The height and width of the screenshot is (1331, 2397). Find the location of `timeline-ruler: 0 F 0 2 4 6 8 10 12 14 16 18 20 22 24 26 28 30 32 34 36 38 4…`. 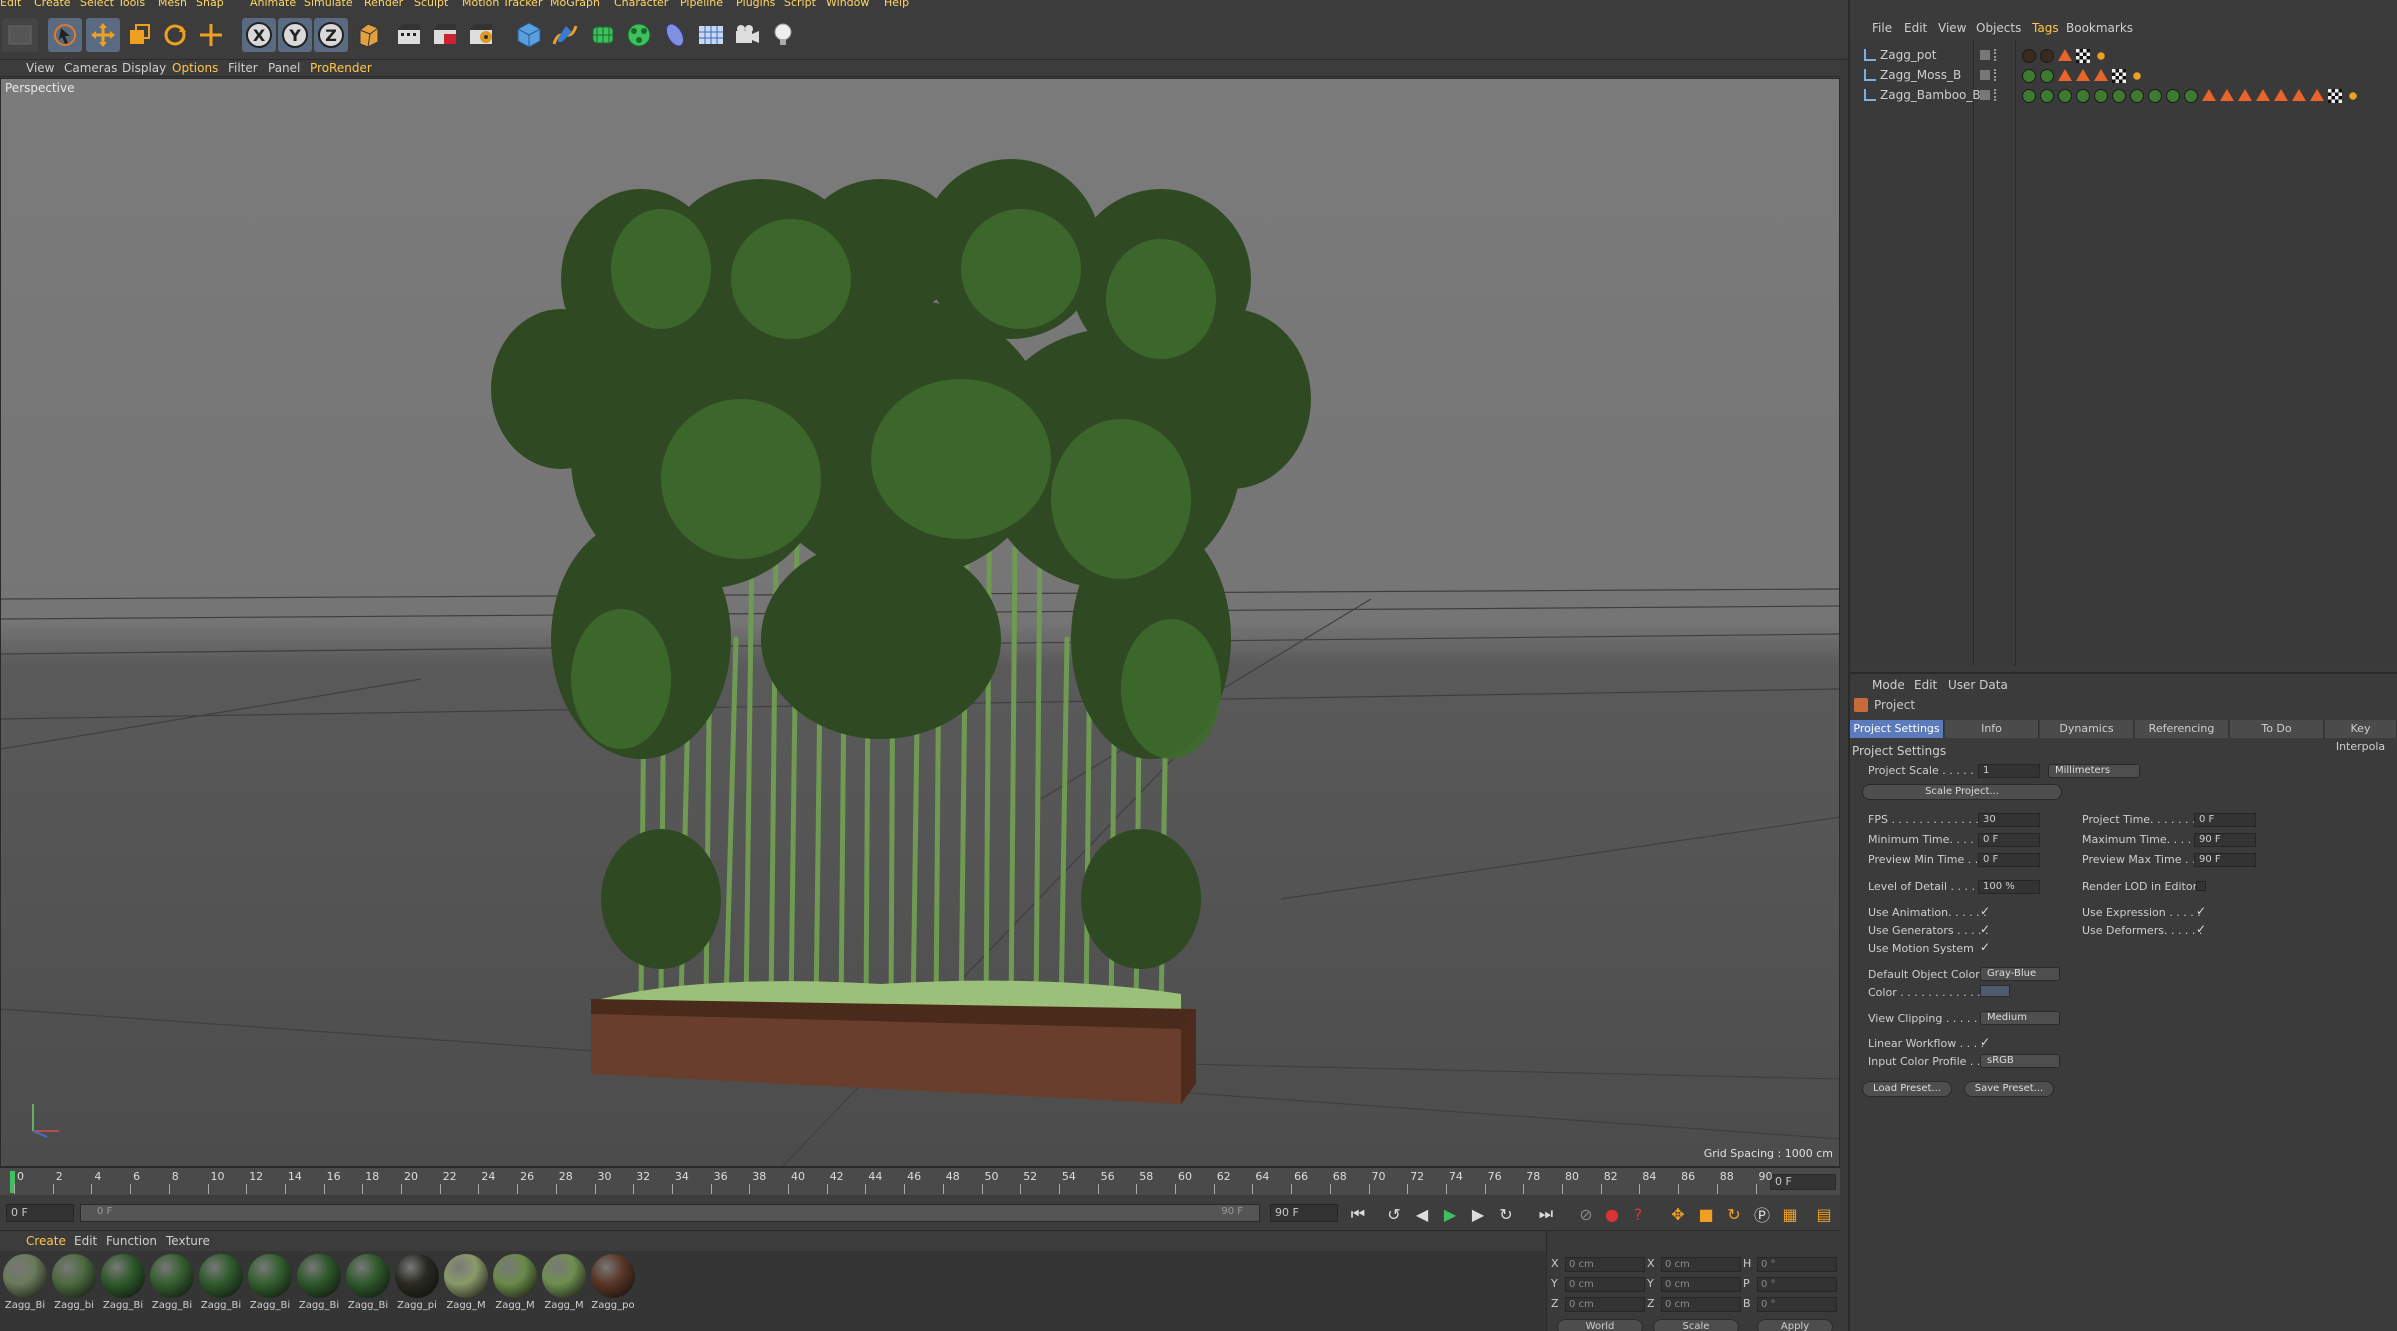

timeline-ruler: 0 F 0 2 4 6 8 10 12 14 16 18 20 22 24 26 28 30 32 34 36 38 4… is located at coordinates (920, 1181).